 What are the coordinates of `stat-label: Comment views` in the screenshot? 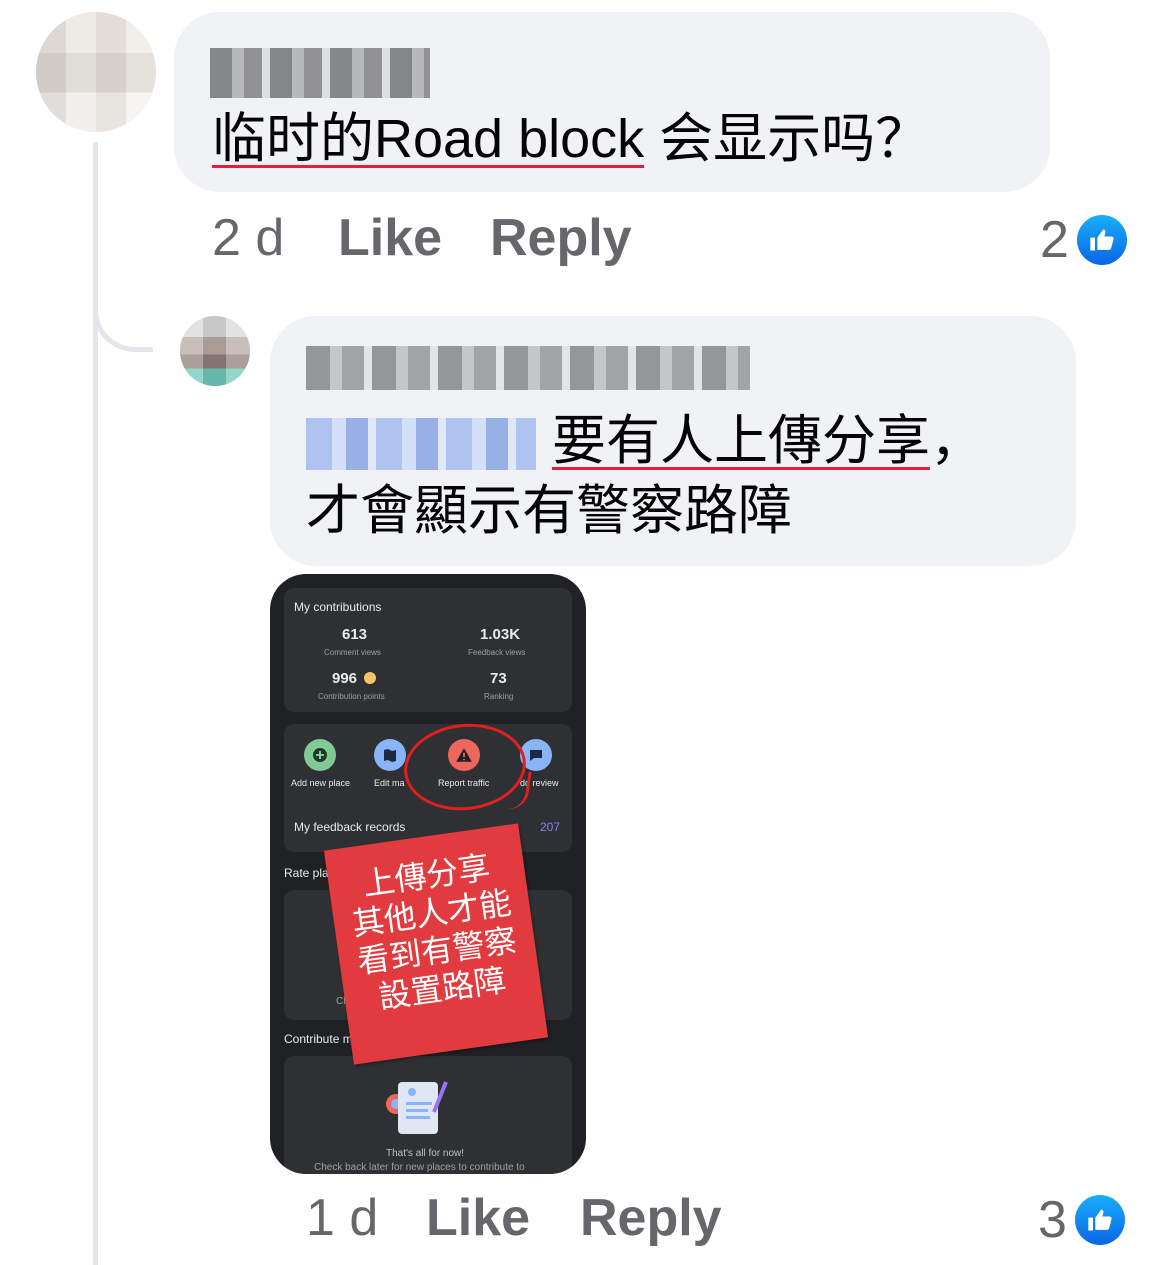 It's located at (352, 652).